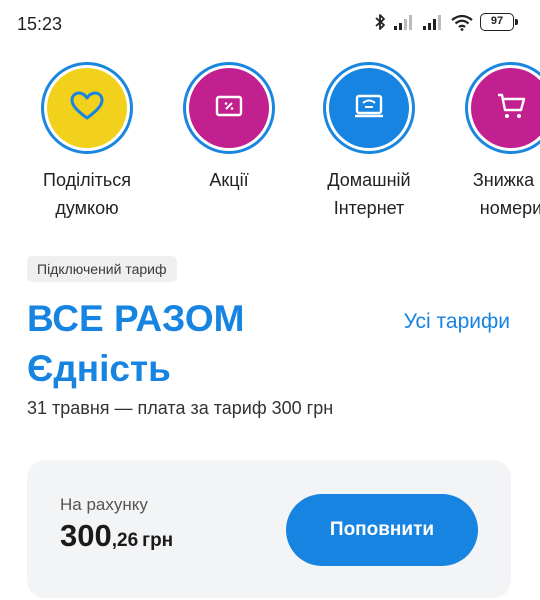 The height and width of the screenshot is (600, 540). I want to click on shortcut-number-discount: Знижка н номери, so click(490, 142).